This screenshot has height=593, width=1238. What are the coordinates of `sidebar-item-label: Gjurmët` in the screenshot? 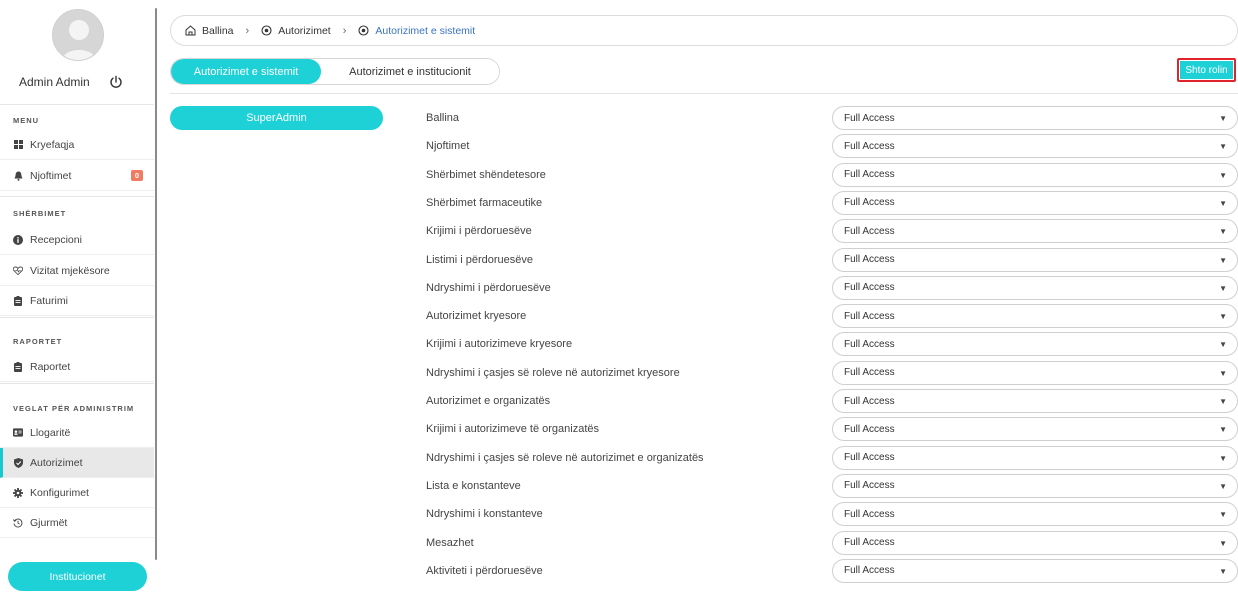 It's located at (49, 522).